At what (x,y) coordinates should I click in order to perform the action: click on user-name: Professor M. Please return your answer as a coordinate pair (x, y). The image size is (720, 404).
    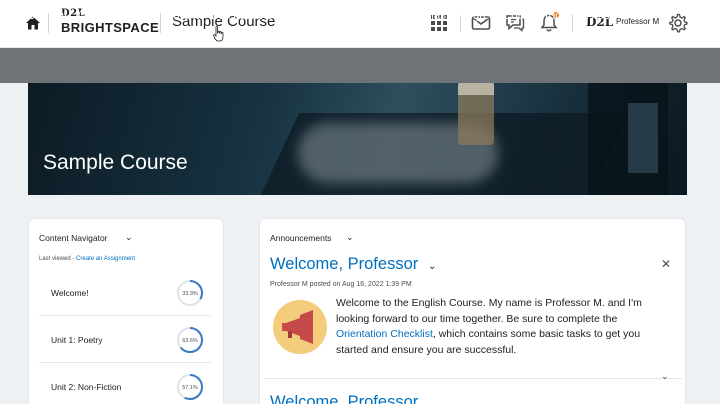
    Looking at the image, I should click on (637, 21).